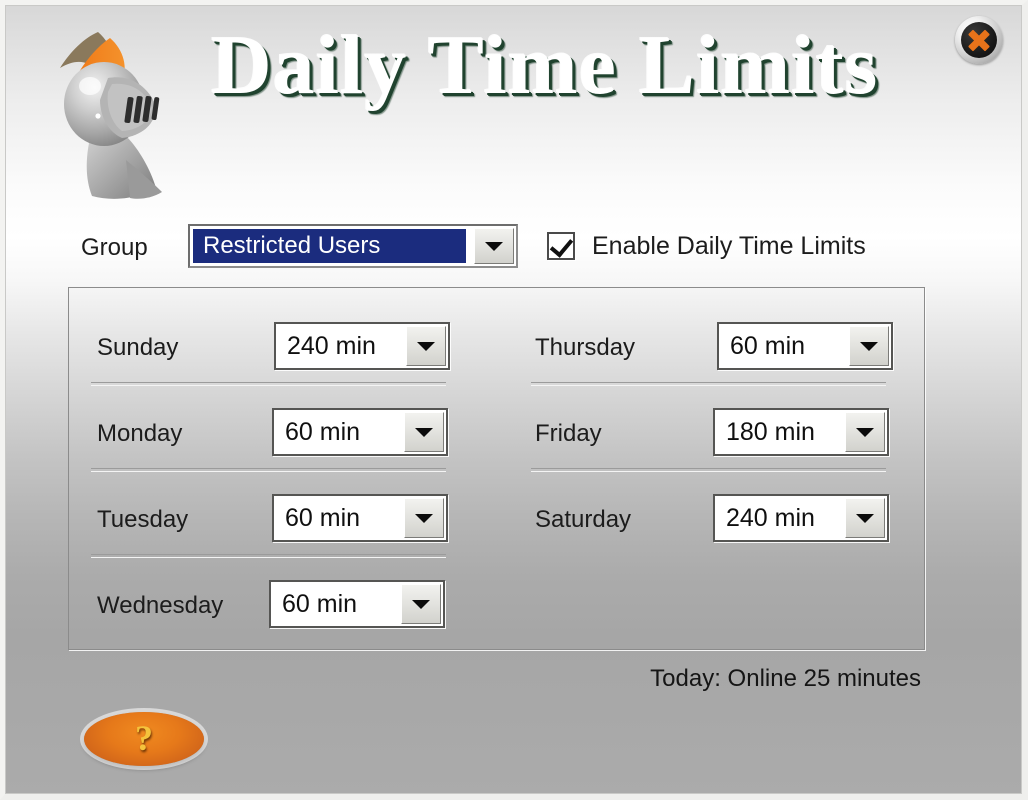 Image resolution: width=1028 pixels, height=800 pixels. Describe the element at coordinates (329, 246) in the screenshot. I see `group-selected-value: Restricted Users` at that location.